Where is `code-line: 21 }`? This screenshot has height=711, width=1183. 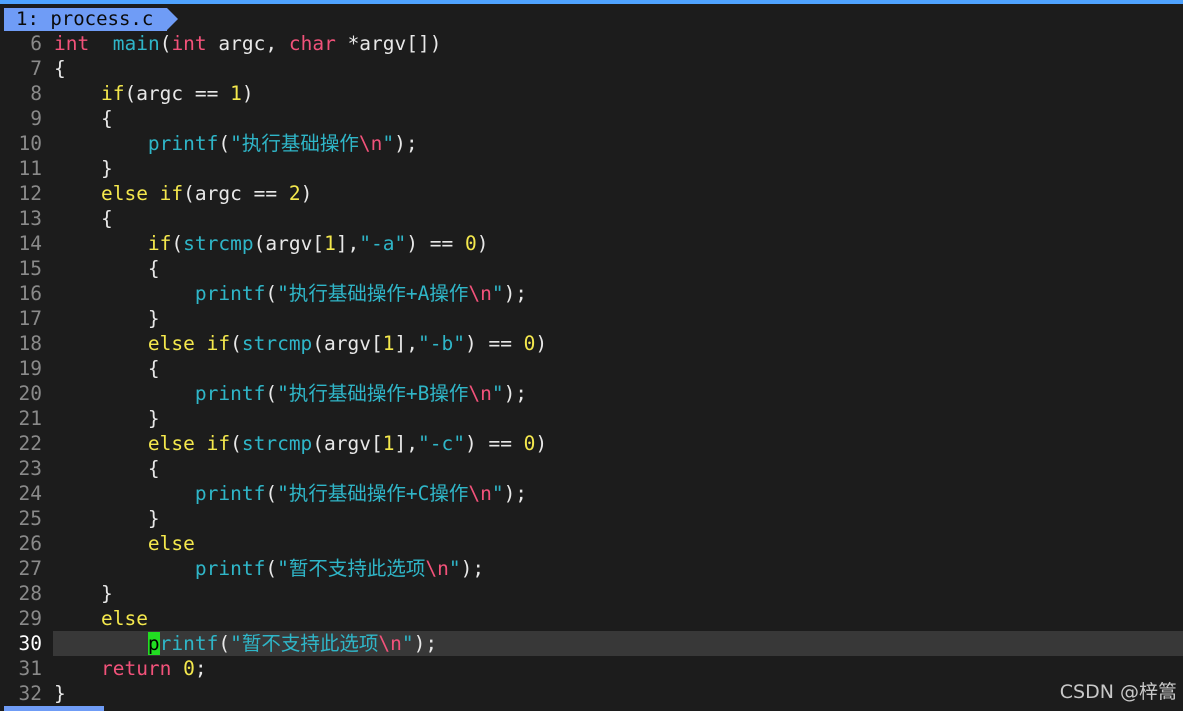 code-line: 21 } is located at coordinates (591, 418).